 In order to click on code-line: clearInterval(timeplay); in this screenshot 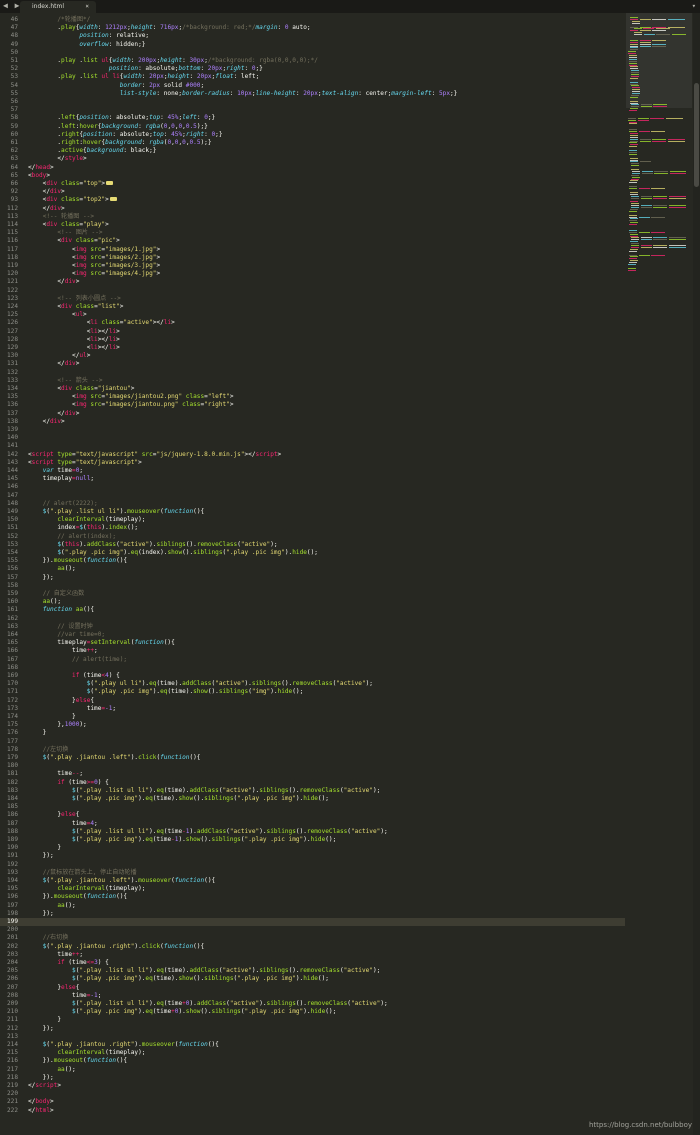, I will do `click(86, 520)`.